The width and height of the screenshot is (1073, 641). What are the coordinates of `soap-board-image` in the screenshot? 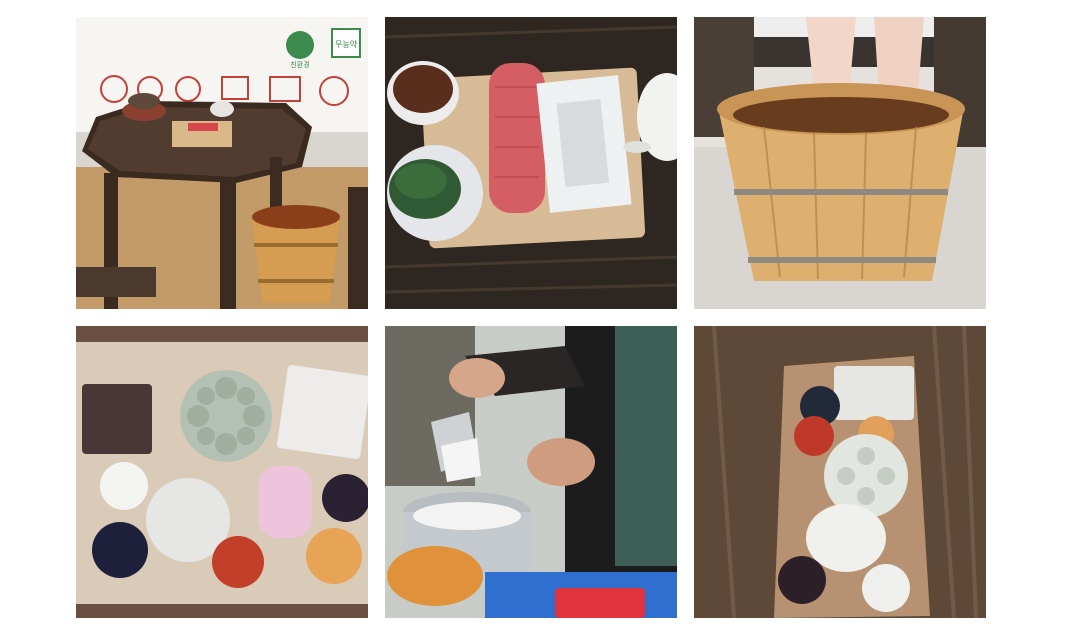 It's located at (222, 472).